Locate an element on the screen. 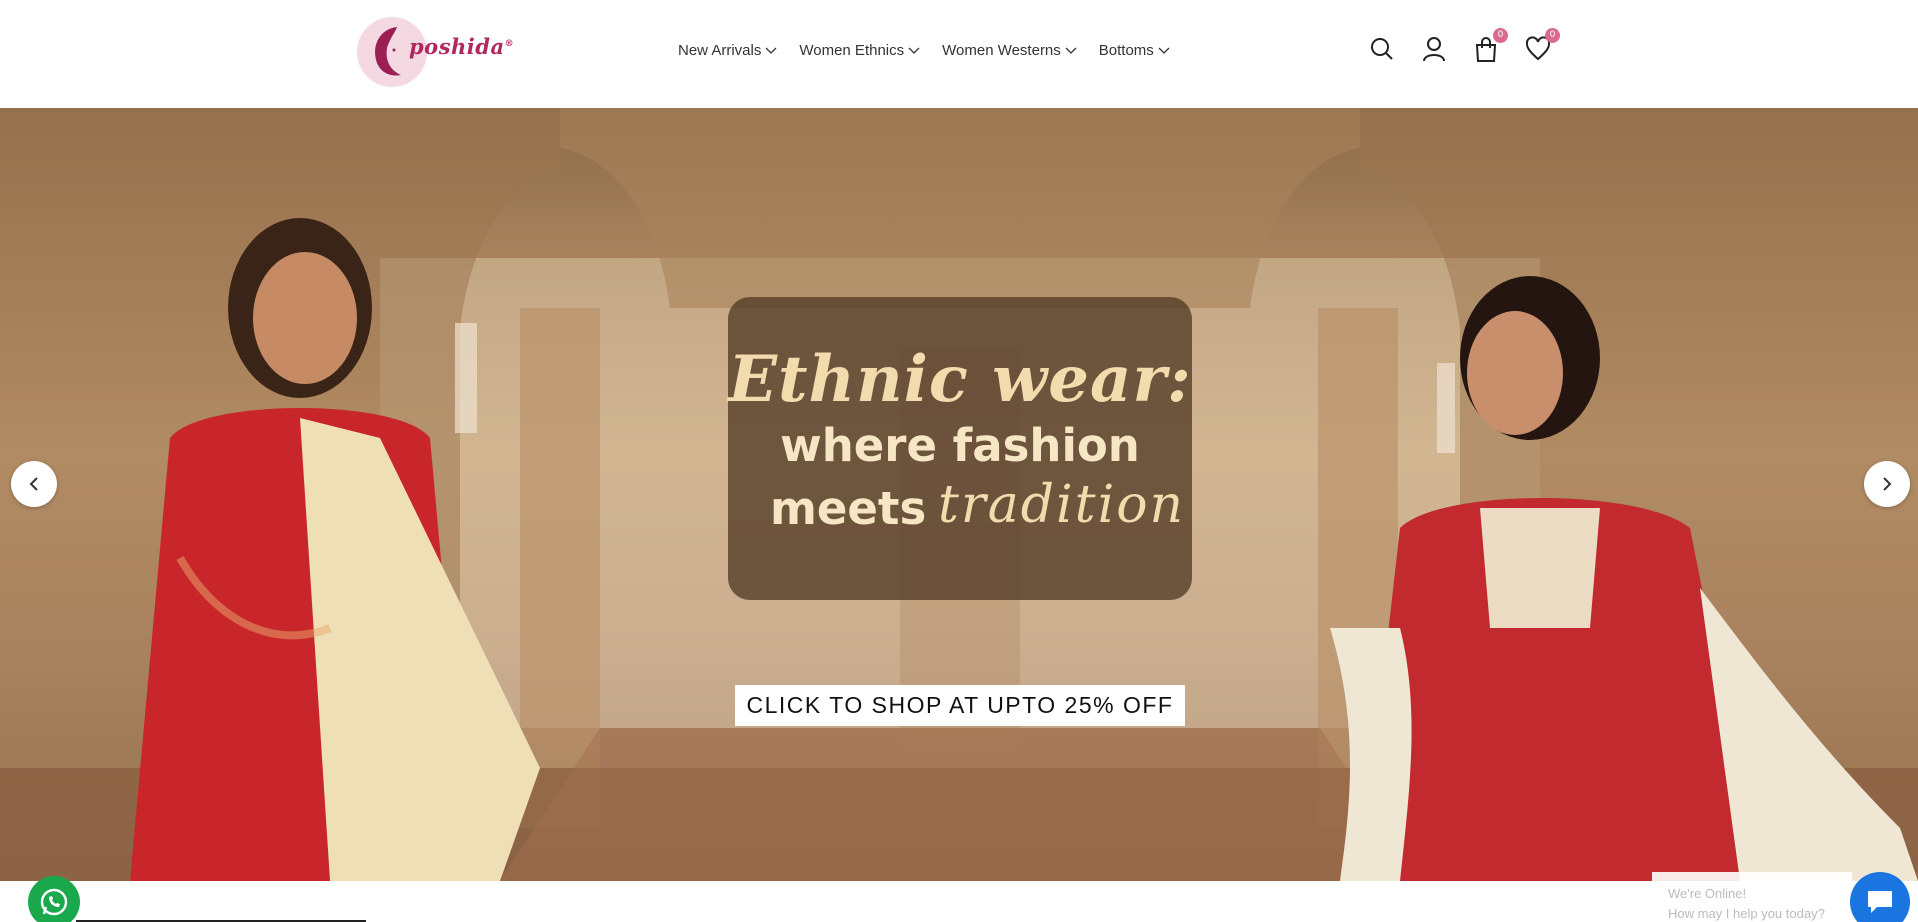  cart-button: 0 is located at coordinates (1491, 45).